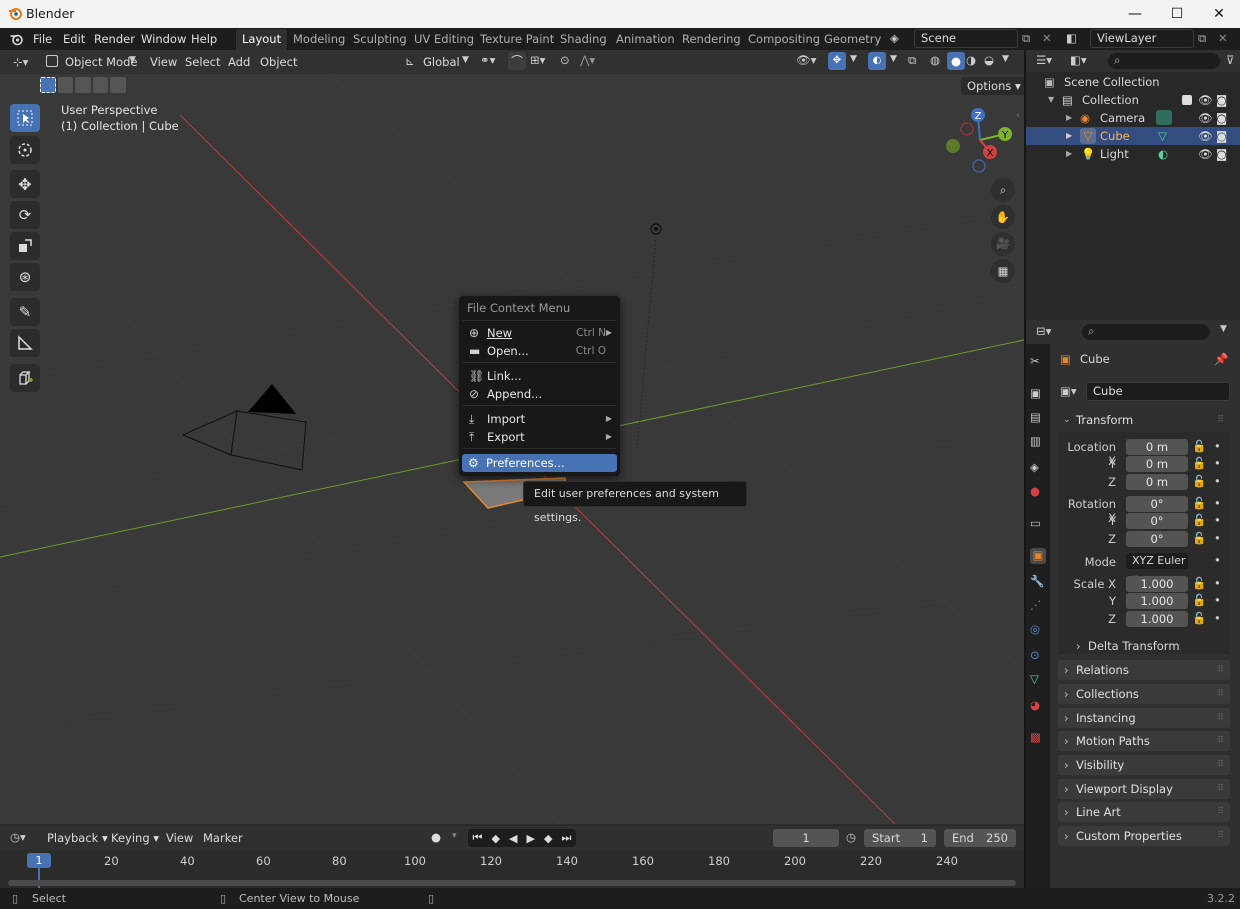 This screenshot has height=909, width=1240. I want to click on scene-browse-icon: ◈, so click(894, 38).